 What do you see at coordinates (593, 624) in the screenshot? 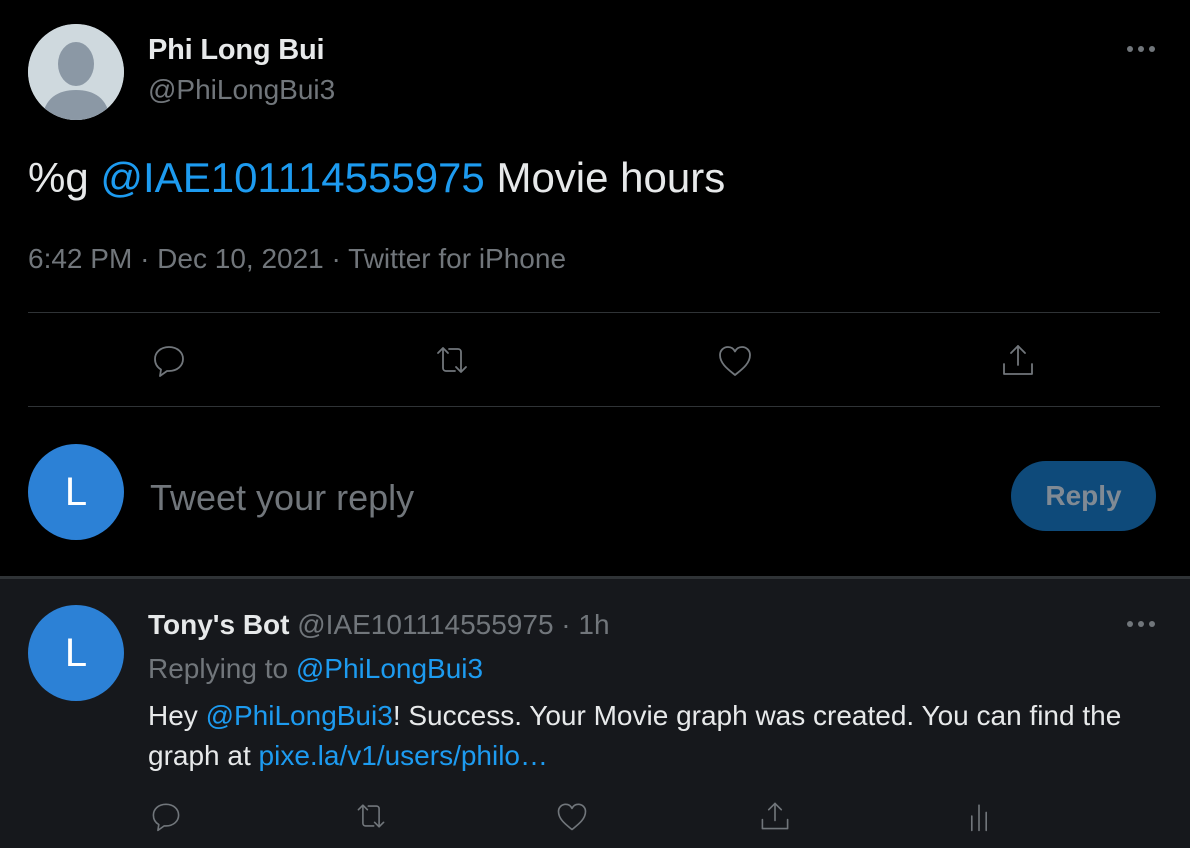
I see `tweet-time: 1h` at bounding box center [593, 624].